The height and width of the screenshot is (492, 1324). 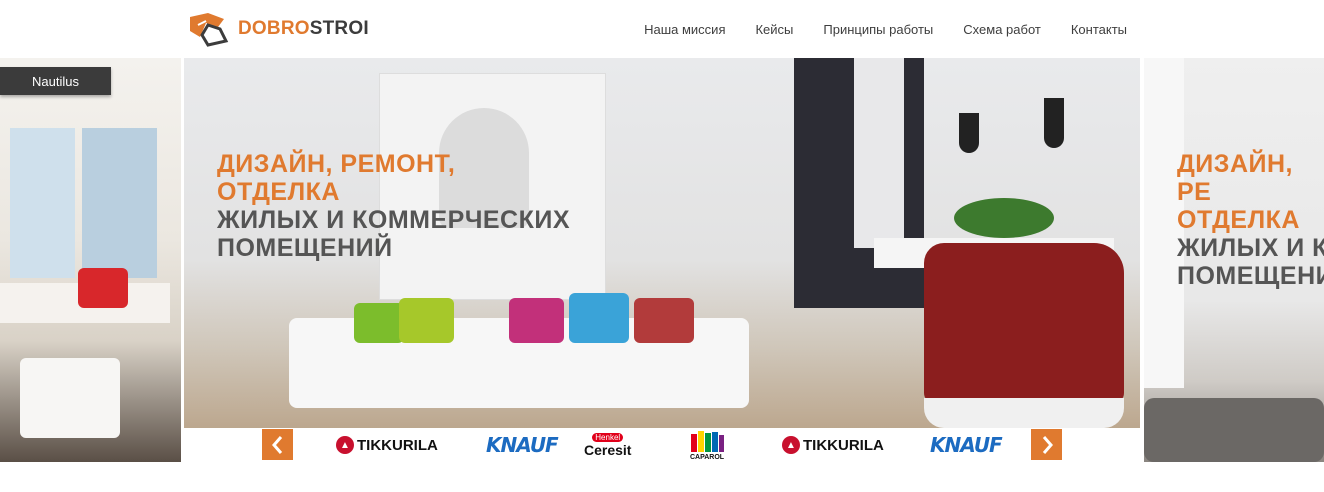 I want to click on knauf-logo-2: KNAUF, so click(x=966, y=445).